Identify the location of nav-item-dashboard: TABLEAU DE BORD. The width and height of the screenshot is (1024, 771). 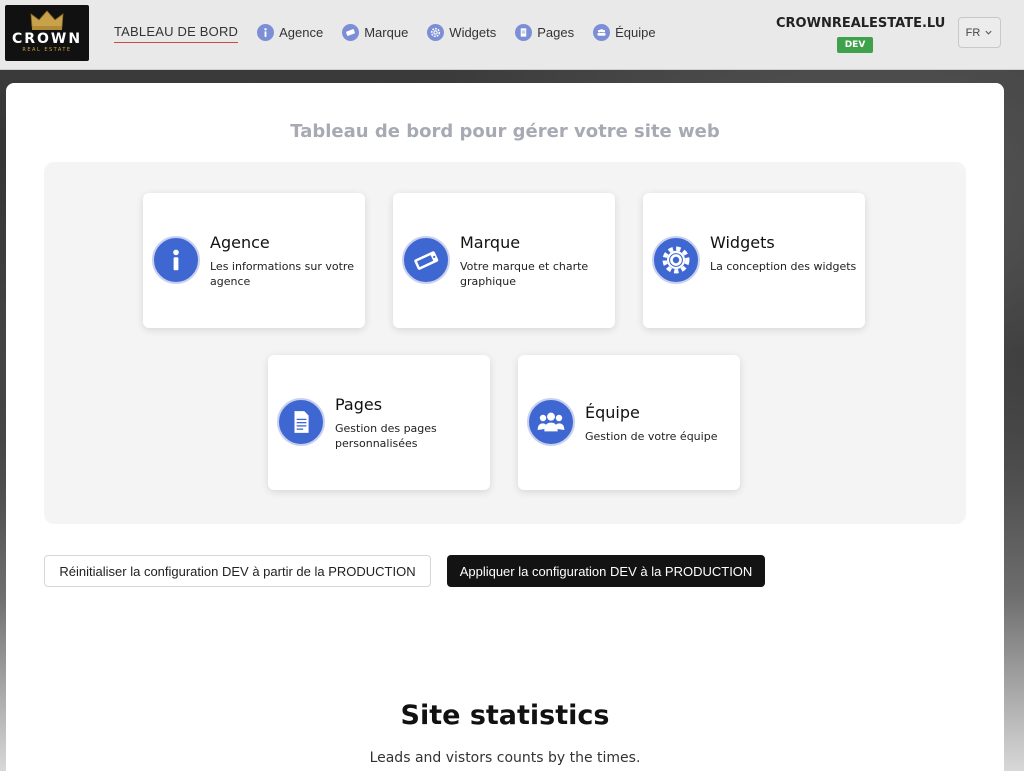
(176, 32).